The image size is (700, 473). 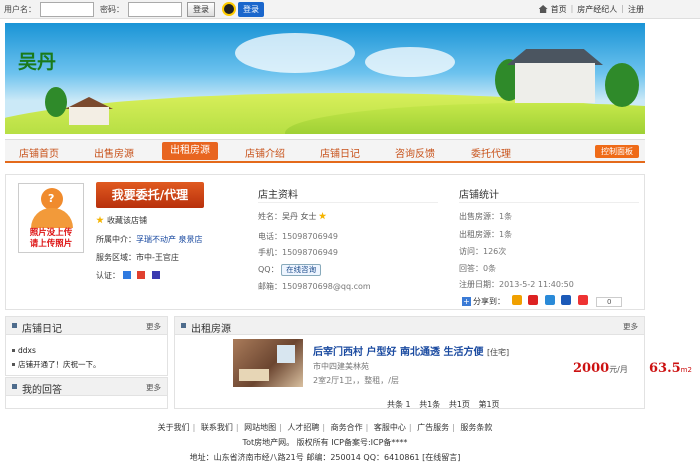 What do you see at coordinates (303, 427) in the screenshot?
I see `footer-link-jobs: 人才招聘` at bounding box center [303, 427].